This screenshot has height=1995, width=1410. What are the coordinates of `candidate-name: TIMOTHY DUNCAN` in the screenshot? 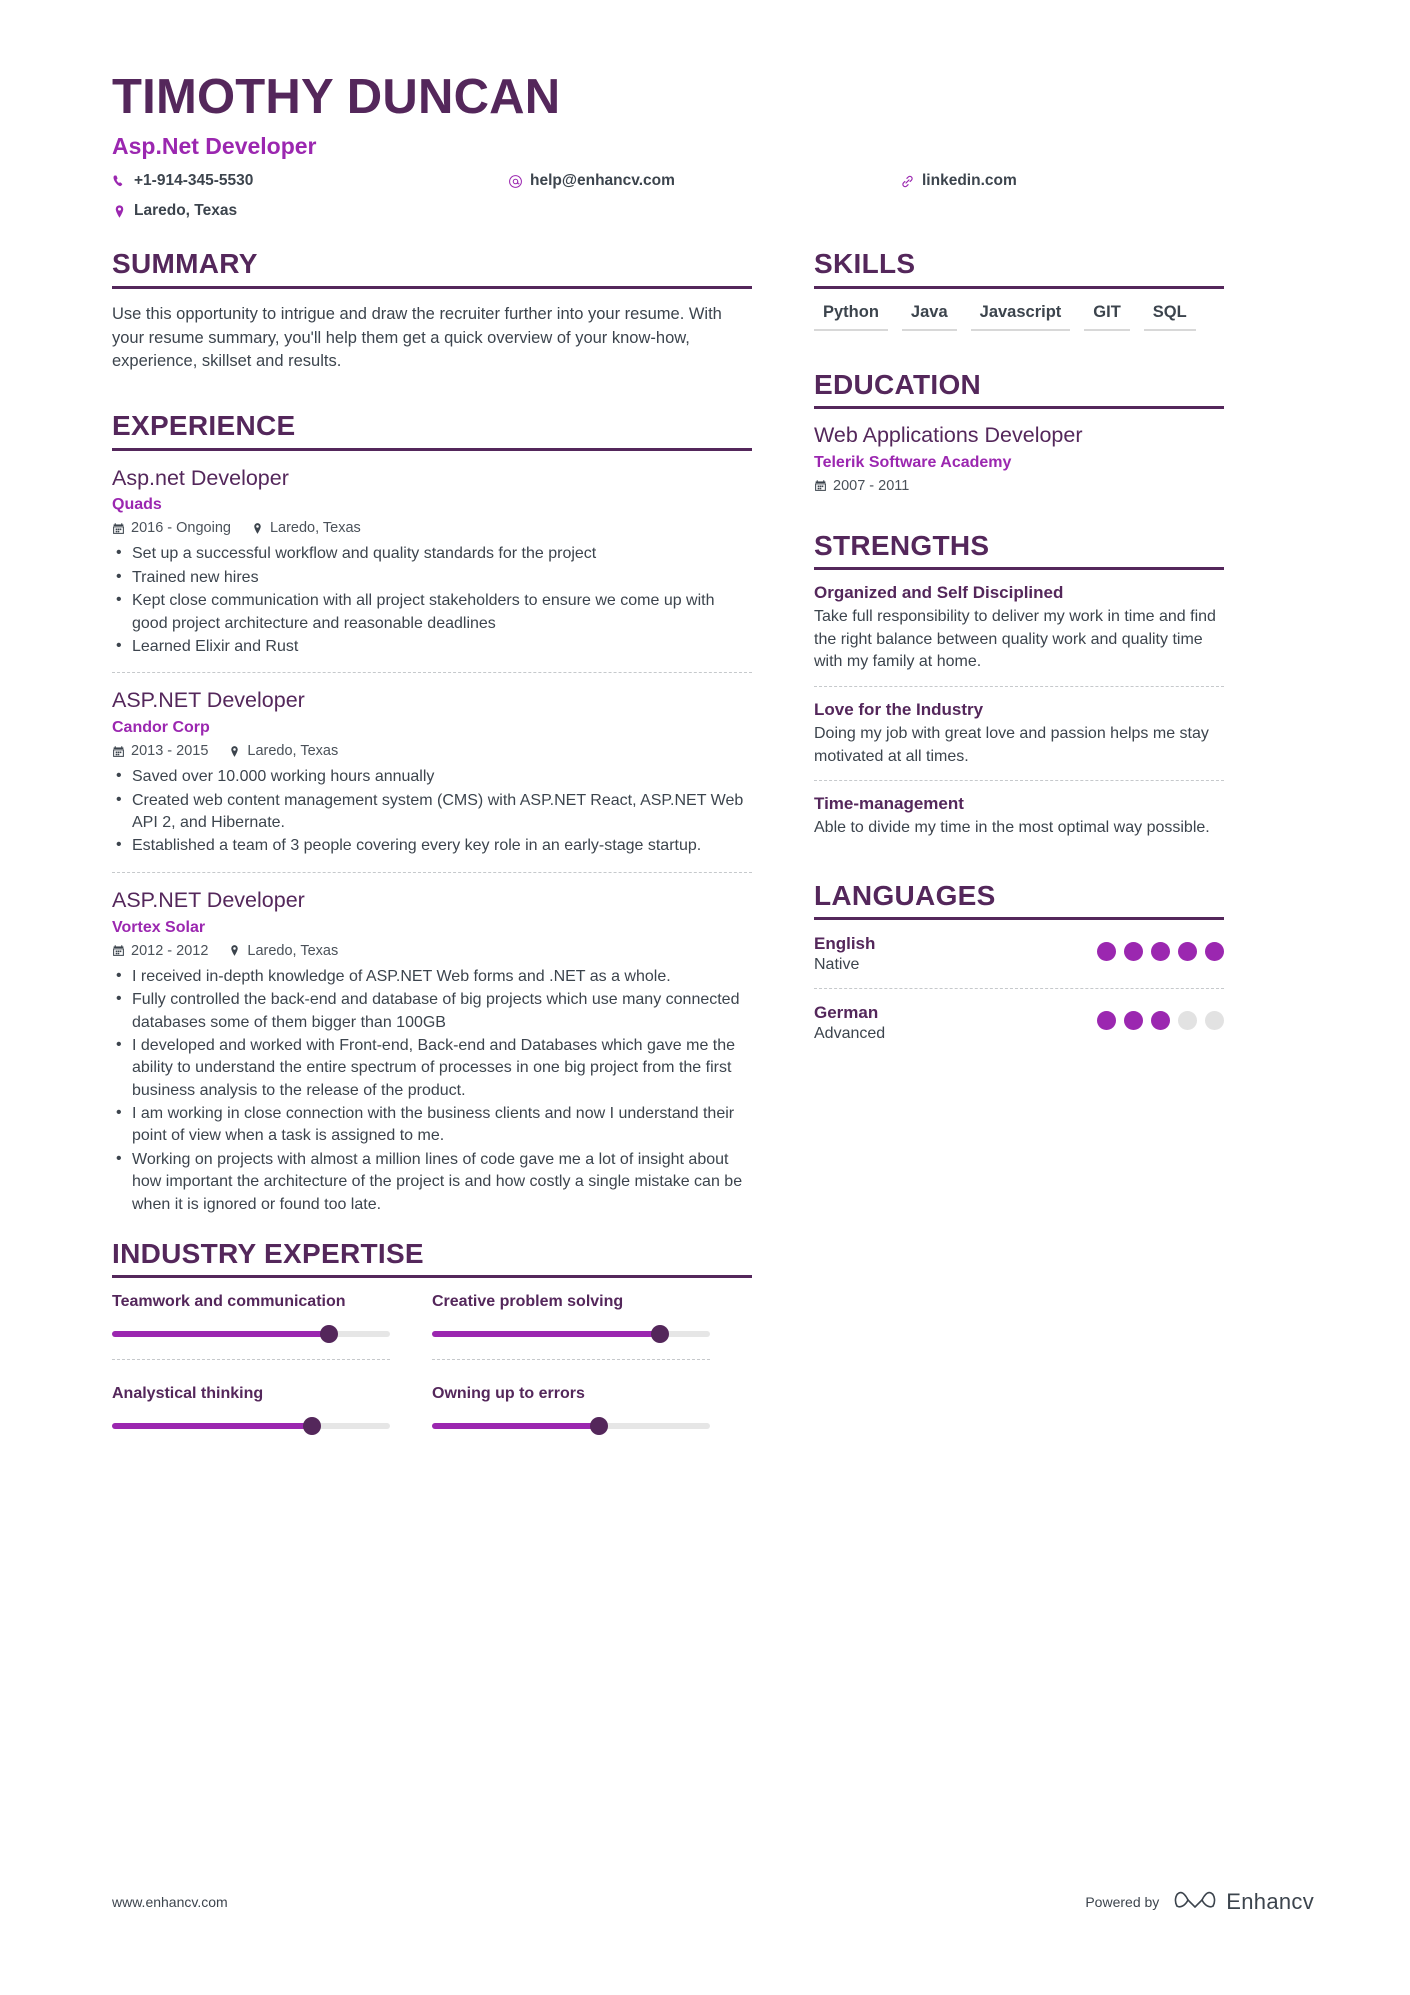 It's located at (336, 97).